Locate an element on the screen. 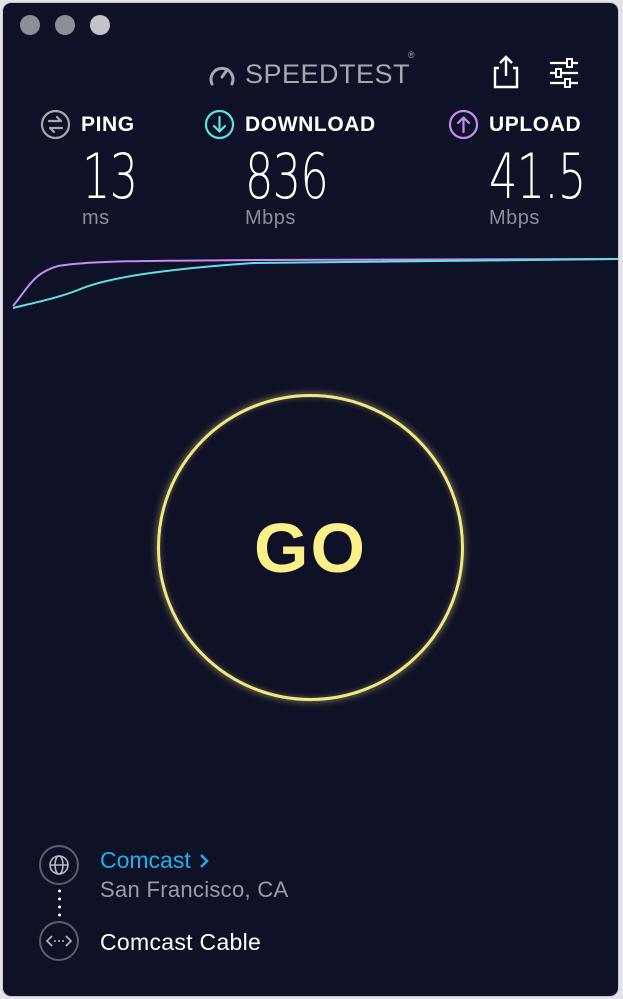 Image resolution: width=623 pixels, height=999 pixels. speedtest-logo: SPEEDTEST® is located at coordinates (311, 70).